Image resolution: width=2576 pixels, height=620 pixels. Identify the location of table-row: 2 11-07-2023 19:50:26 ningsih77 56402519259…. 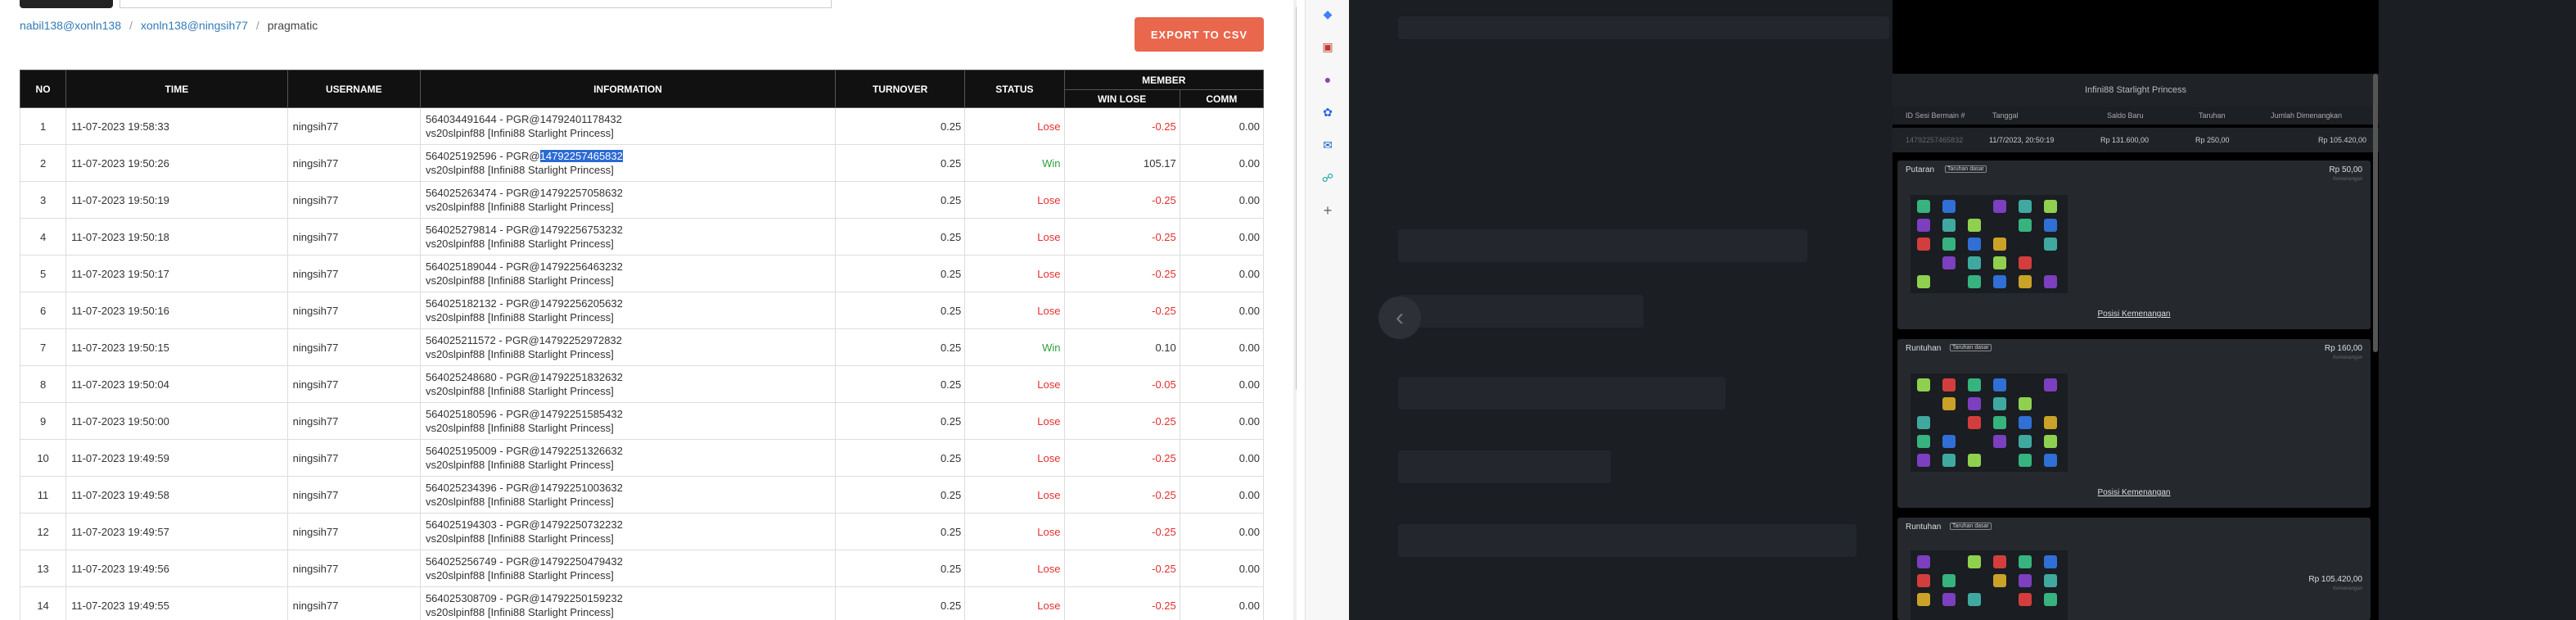
(642, 163).